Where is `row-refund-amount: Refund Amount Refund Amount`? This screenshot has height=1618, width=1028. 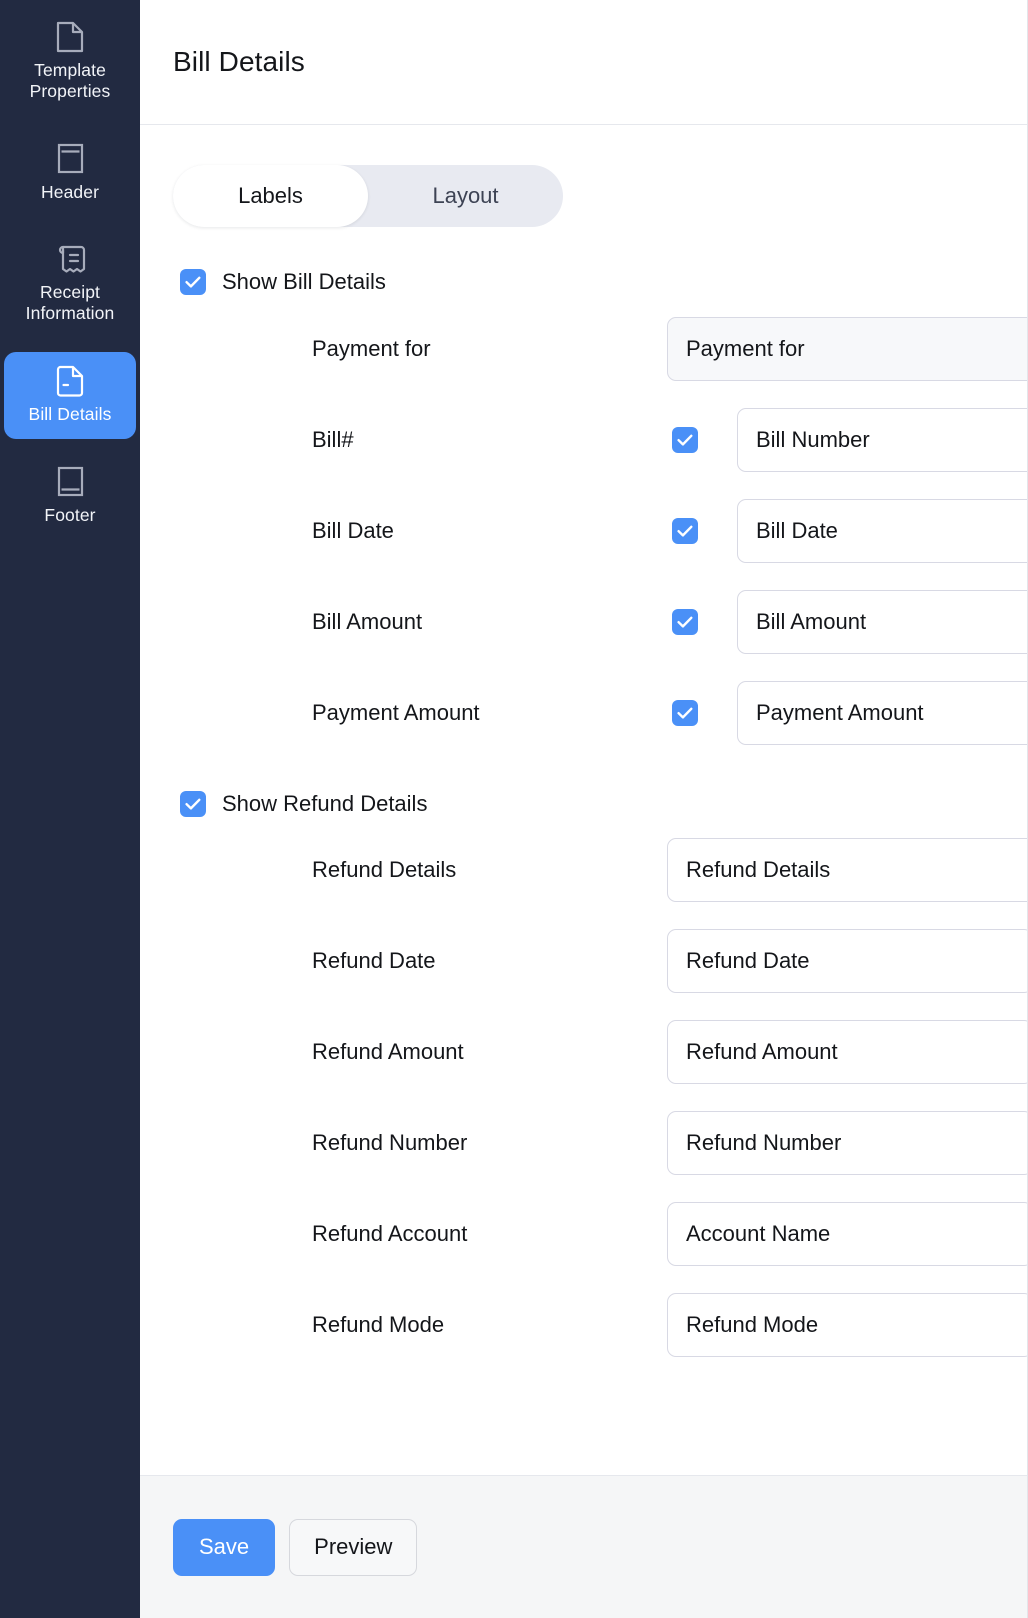
row-refund-amount: Refund Amount Refund Amount is located at coordinates (583, 1052).